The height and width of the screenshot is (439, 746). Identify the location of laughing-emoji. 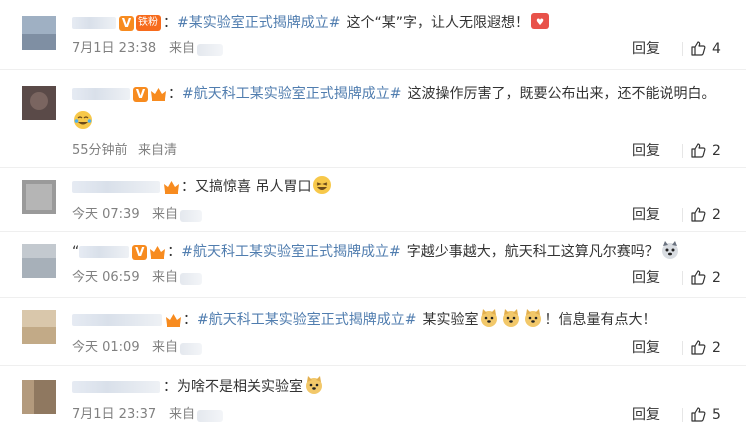
(322, 185).